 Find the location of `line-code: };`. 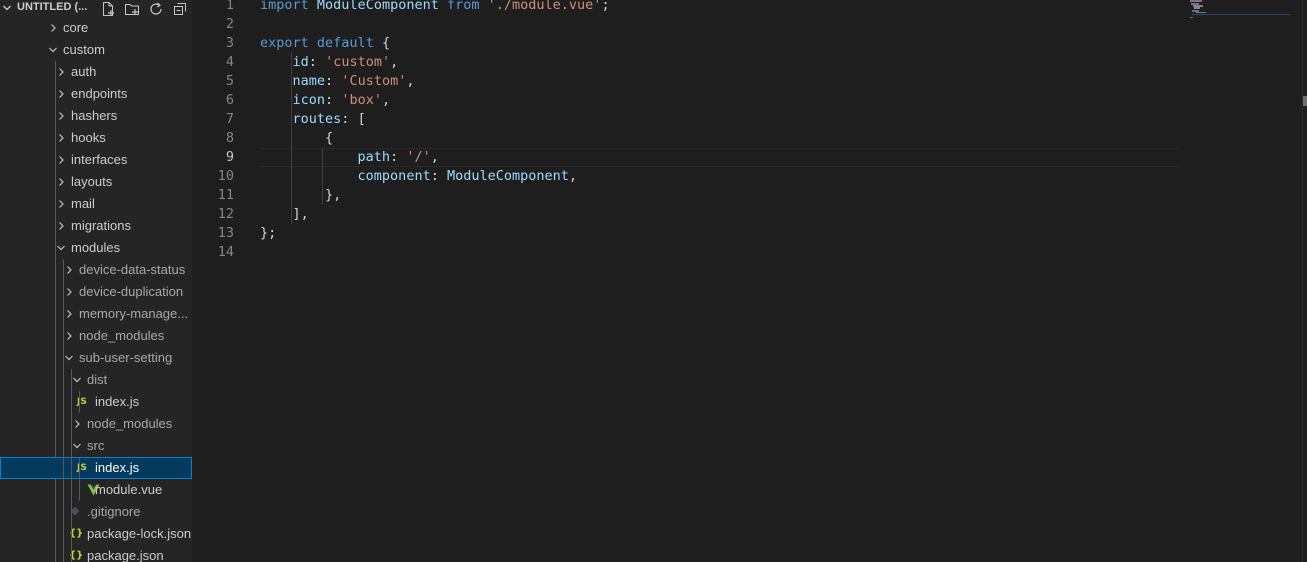

line-code: }; is located at coordinates (268, 233).